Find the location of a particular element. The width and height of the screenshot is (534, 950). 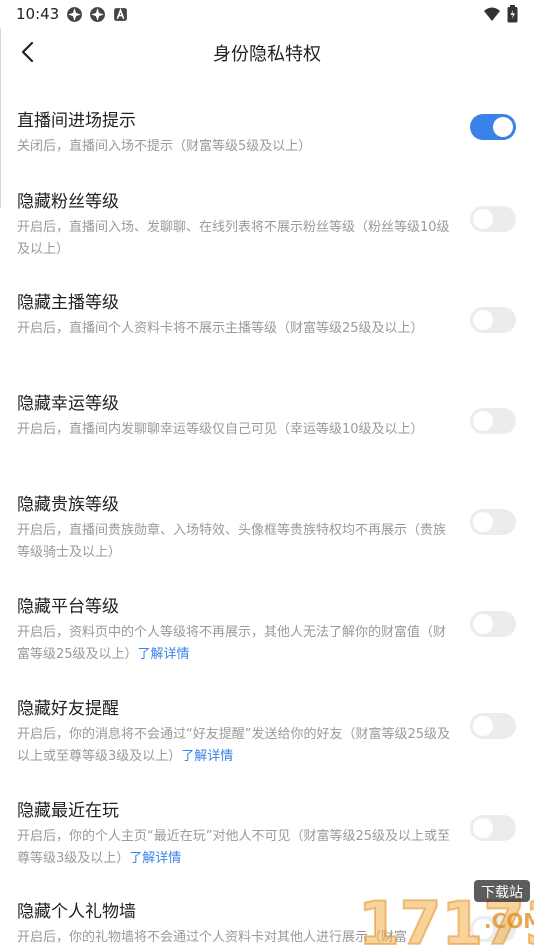

setting-description: 开启后，直播间内发聊聊幸运等级仅自己可见（幸运等级10级及以上） is located at coordinates (220, 429).